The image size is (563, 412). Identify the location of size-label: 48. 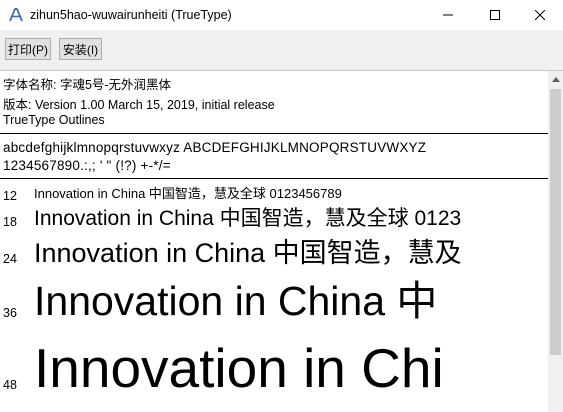
(10, 385).